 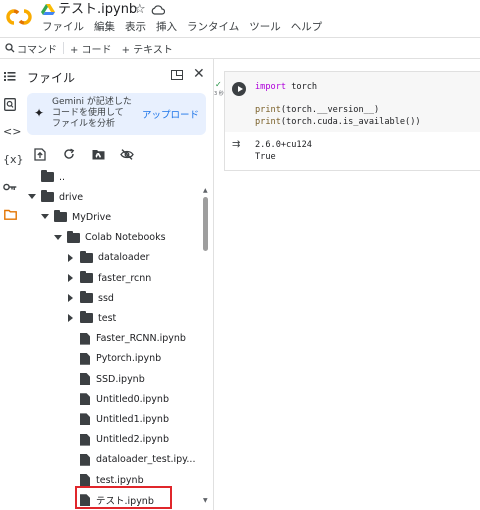 What do you see at coordinates (10, 188) in the screenshot?
I see `secrets-key-icon` at bounding box center [10, 188].